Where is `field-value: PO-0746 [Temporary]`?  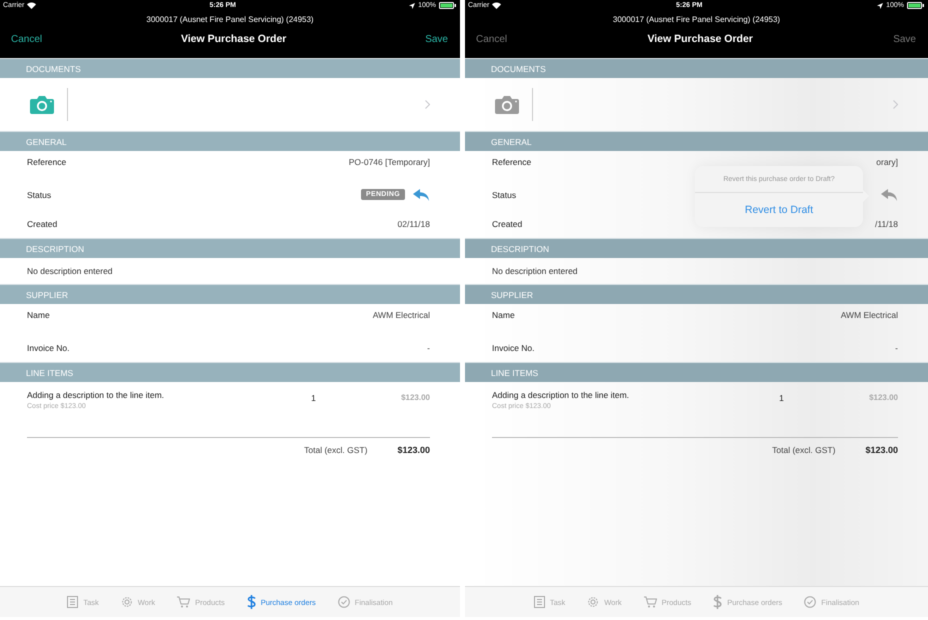
field-value: PO-0746 [Temporary] is located at coordinates (389, 162).